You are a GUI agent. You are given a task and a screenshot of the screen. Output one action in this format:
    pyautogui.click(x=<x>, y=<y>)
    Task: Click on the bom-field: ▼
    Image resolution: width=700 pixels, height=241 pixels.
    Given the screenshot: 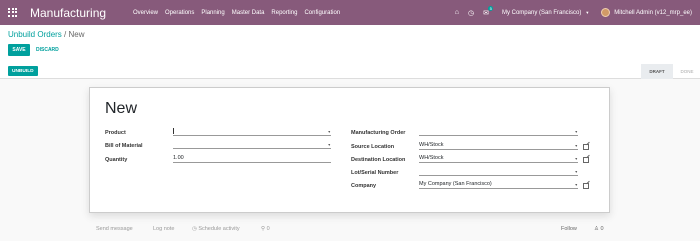 What is the action you would take?
    pyautogui.click(x=252, y=145)
    